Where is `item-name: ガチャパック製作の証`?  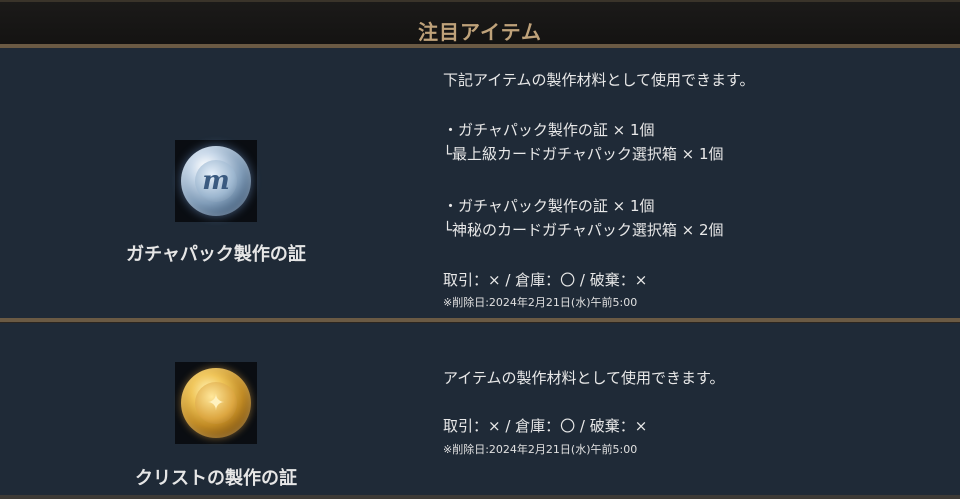 item-name: ガチャパック製作の証 is located at coordinates (216, 254).